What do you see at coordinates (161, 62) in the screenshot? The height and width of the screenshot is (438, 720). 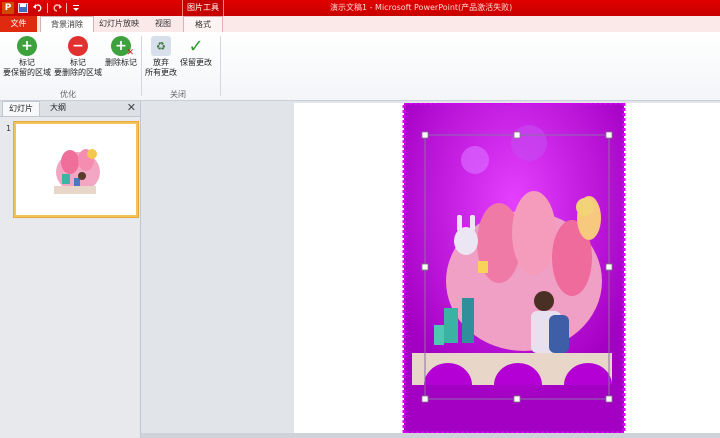 I see `discard-label-1: 放弃` at bounding box center [161, 62].